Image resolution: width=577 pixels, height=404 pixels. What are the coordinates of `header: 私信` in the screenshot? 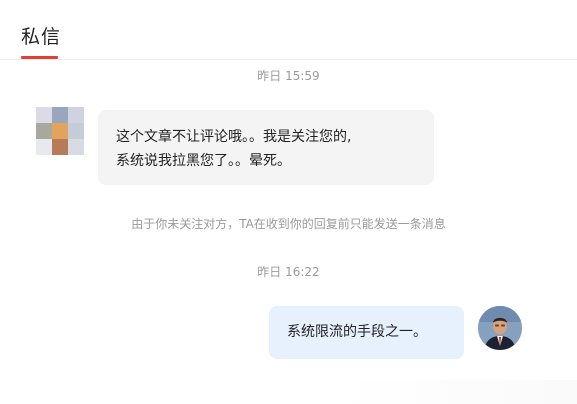 It's located at (288, 30).